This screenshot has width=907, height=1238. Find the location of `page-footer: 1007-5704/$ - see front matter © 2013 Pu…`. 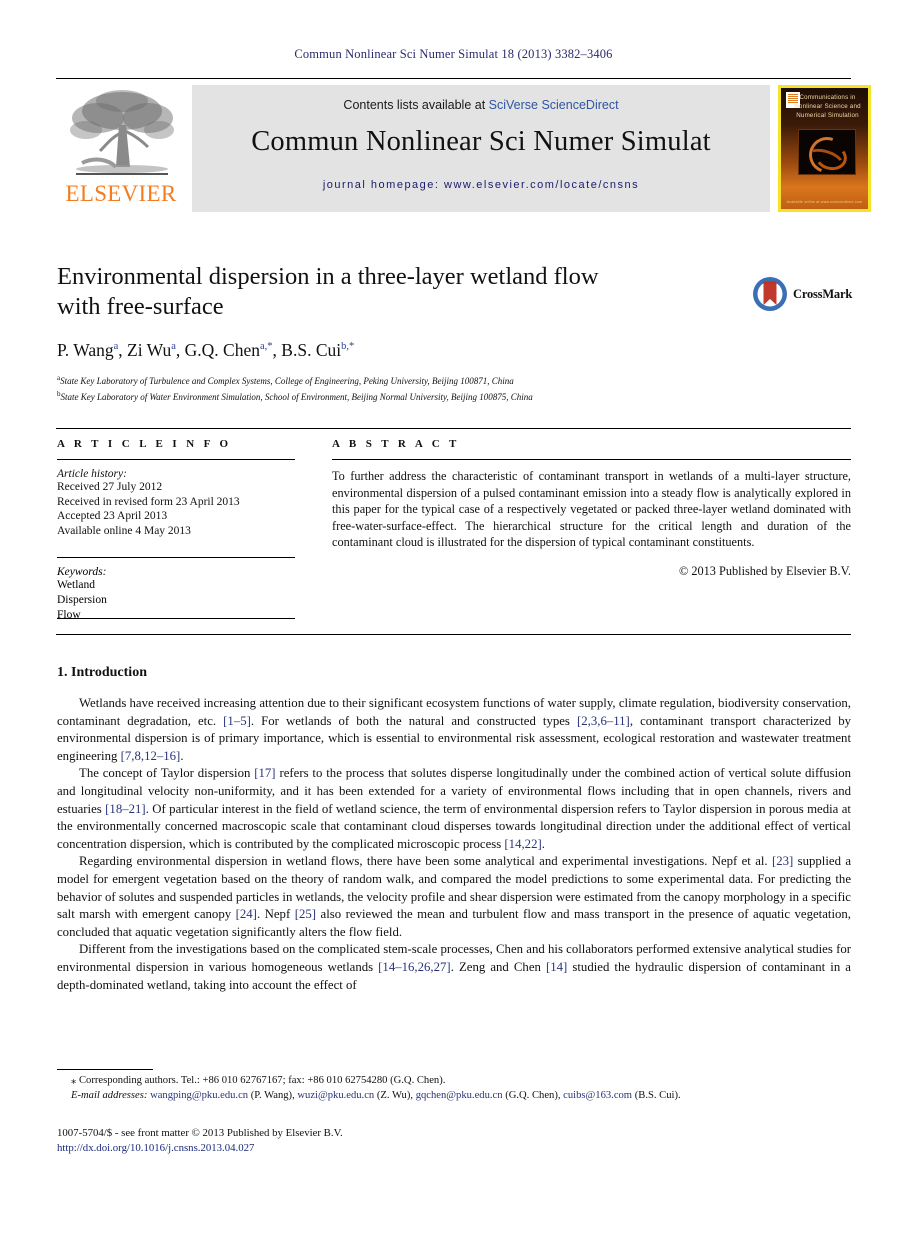

page-footer: 1007-5704/$ - see front matter © 2013 Pu… is located at coordinates (357, 1140).